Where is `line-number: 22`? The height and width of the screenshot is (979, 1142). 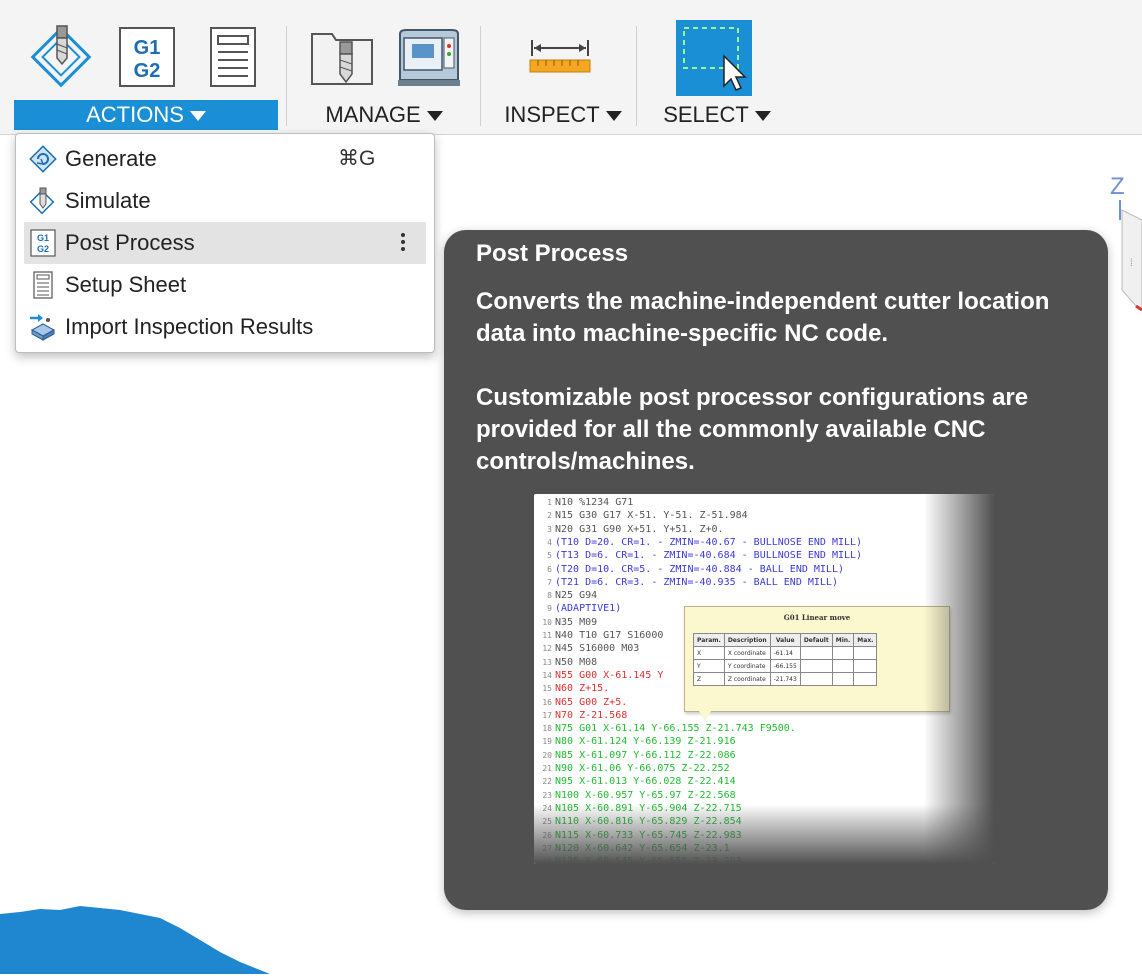 line-number: 22 is located at coordinates (547, 782).